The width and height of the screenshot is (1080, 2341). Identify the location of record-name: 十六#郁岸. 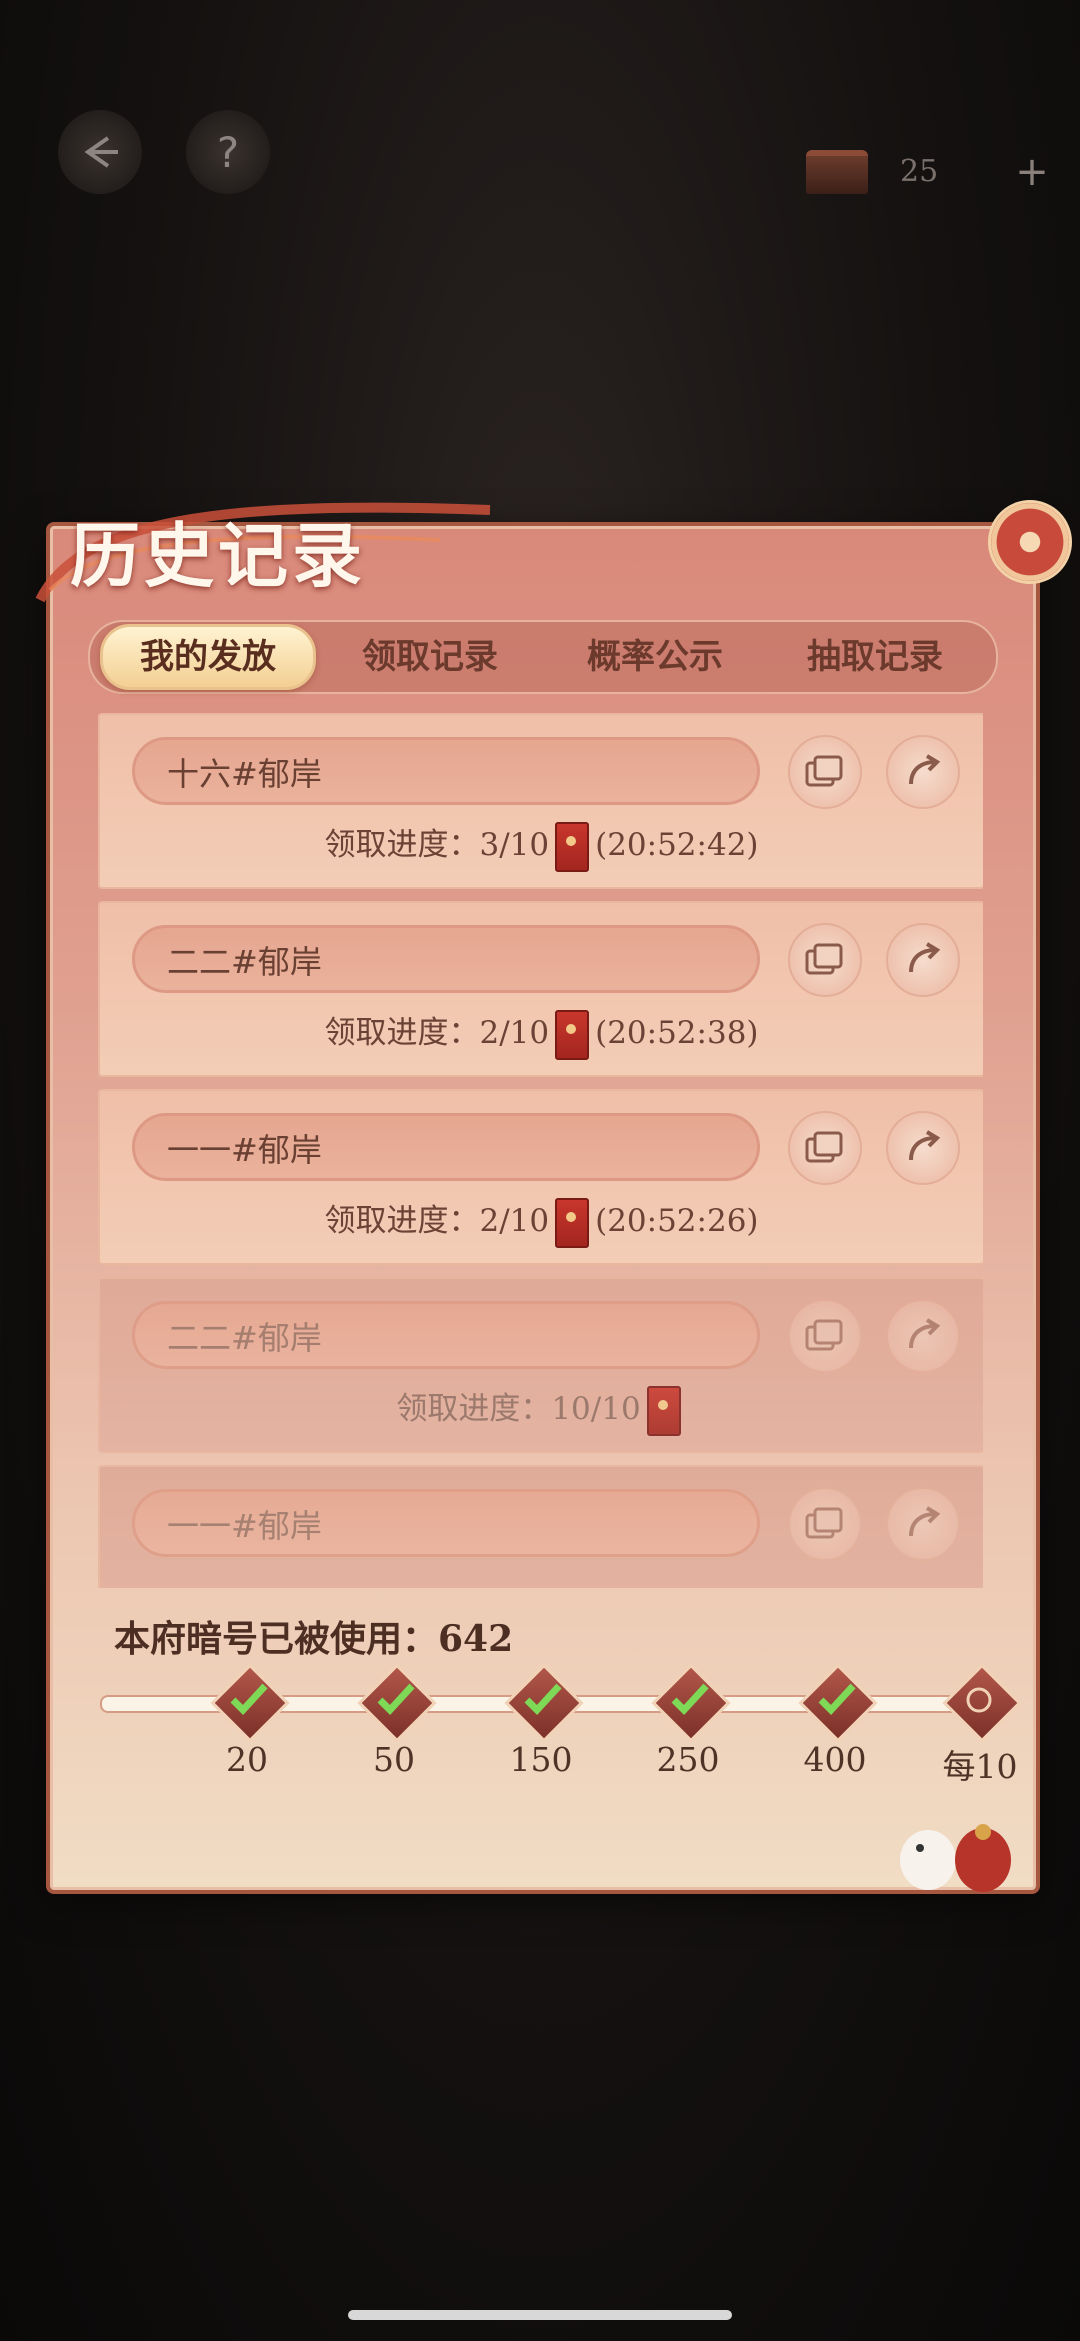
(446, 771).